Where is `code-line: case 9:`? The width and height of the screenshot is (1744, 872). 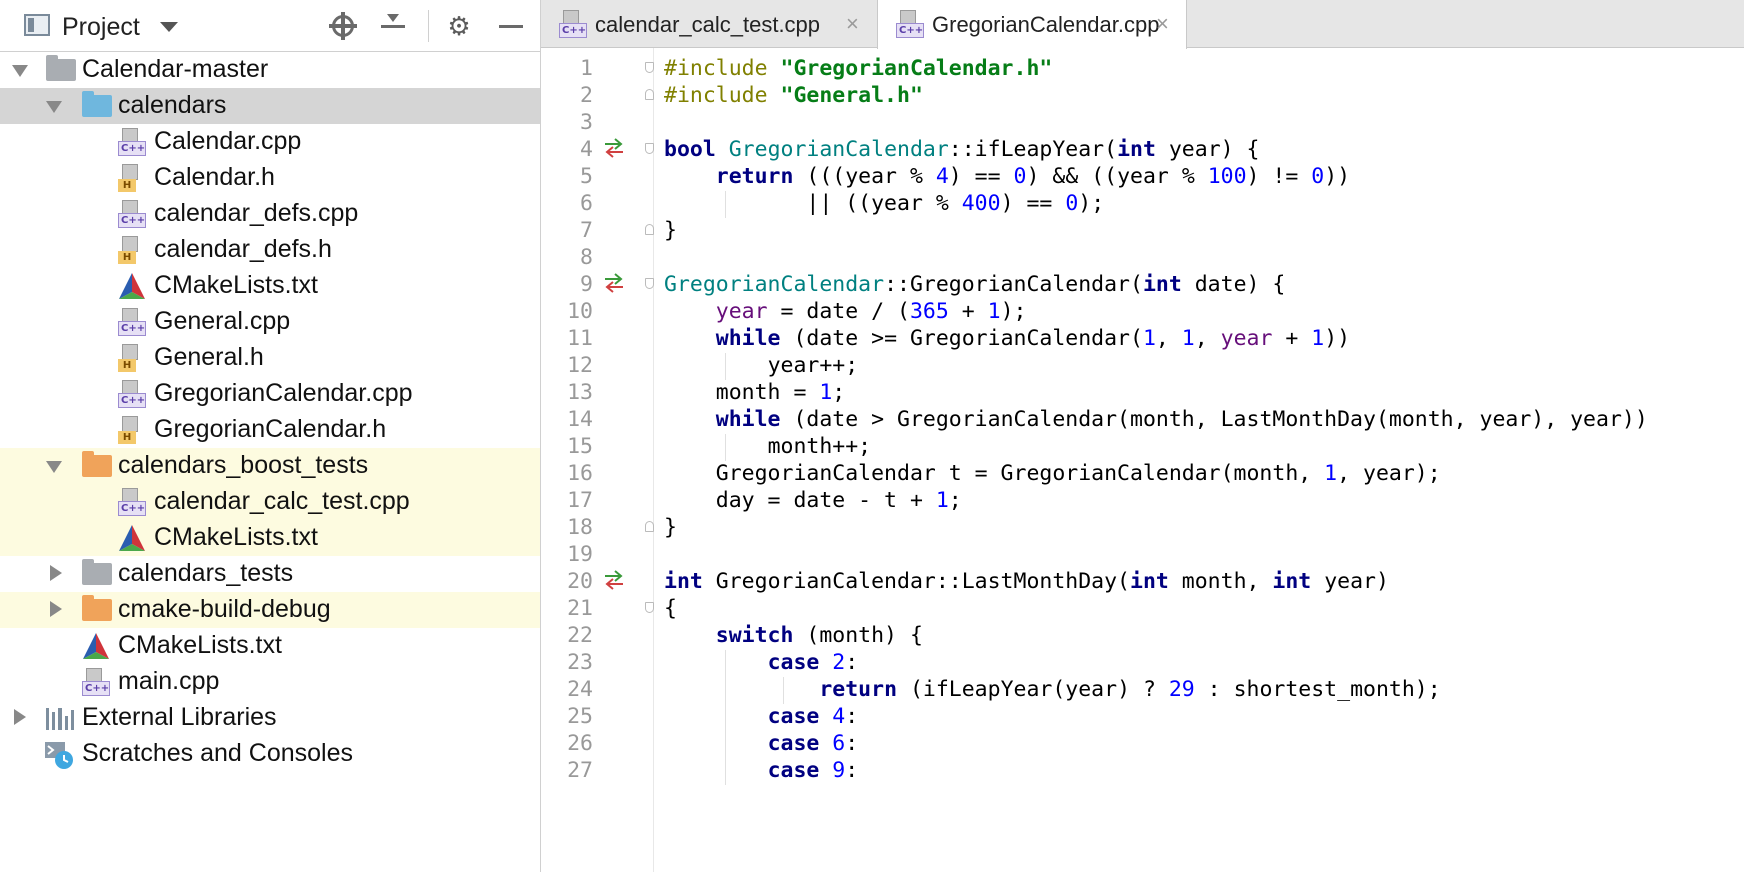 code-line: case 9: is located at coordinates (813, 770).